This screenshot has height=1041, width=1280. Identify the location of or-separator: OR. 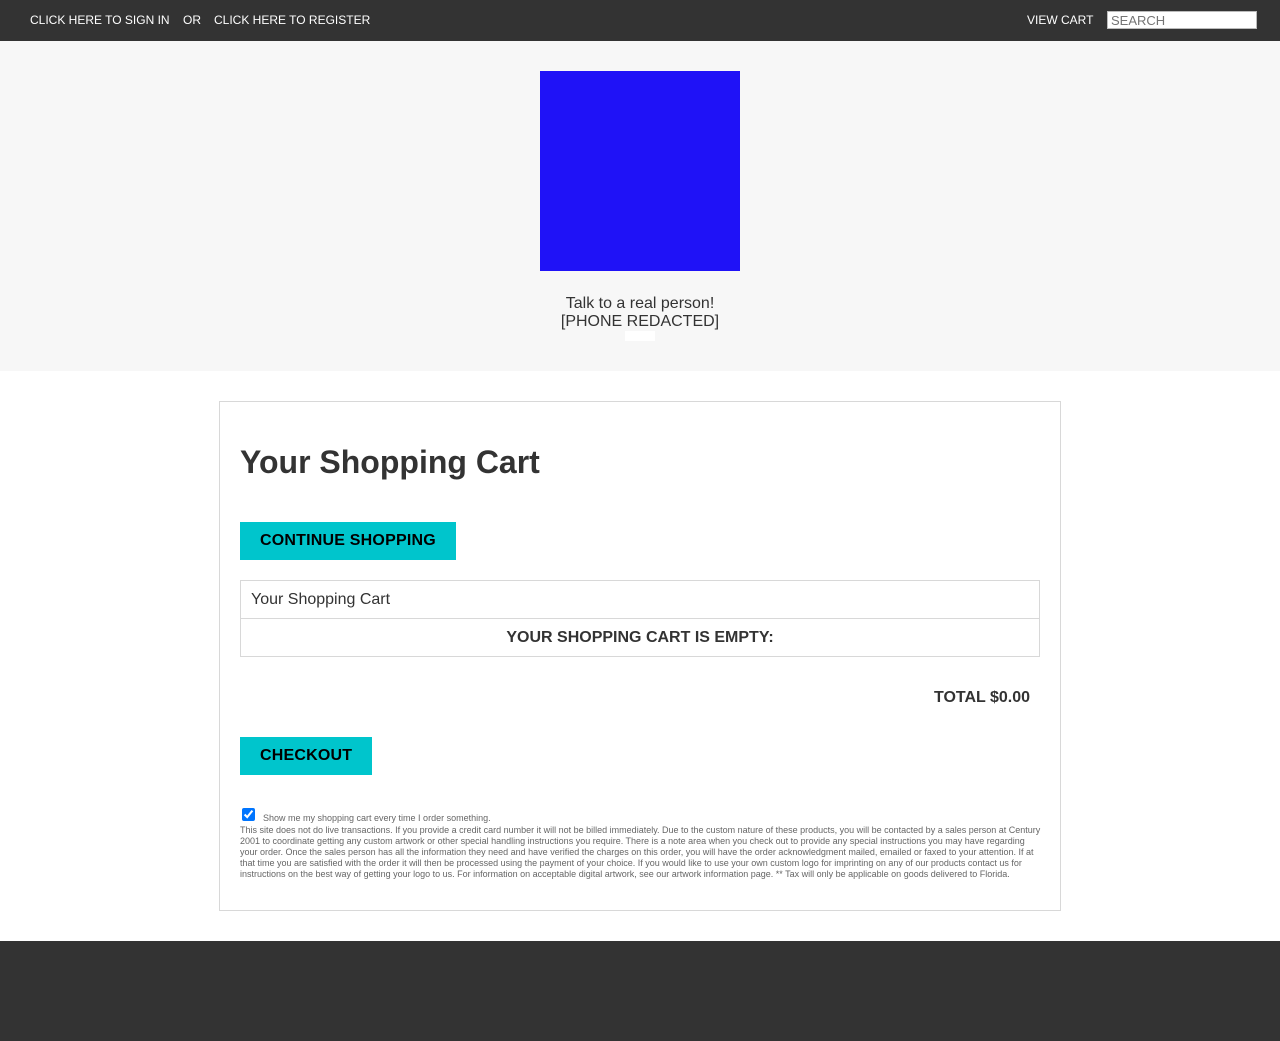
(192, 20).